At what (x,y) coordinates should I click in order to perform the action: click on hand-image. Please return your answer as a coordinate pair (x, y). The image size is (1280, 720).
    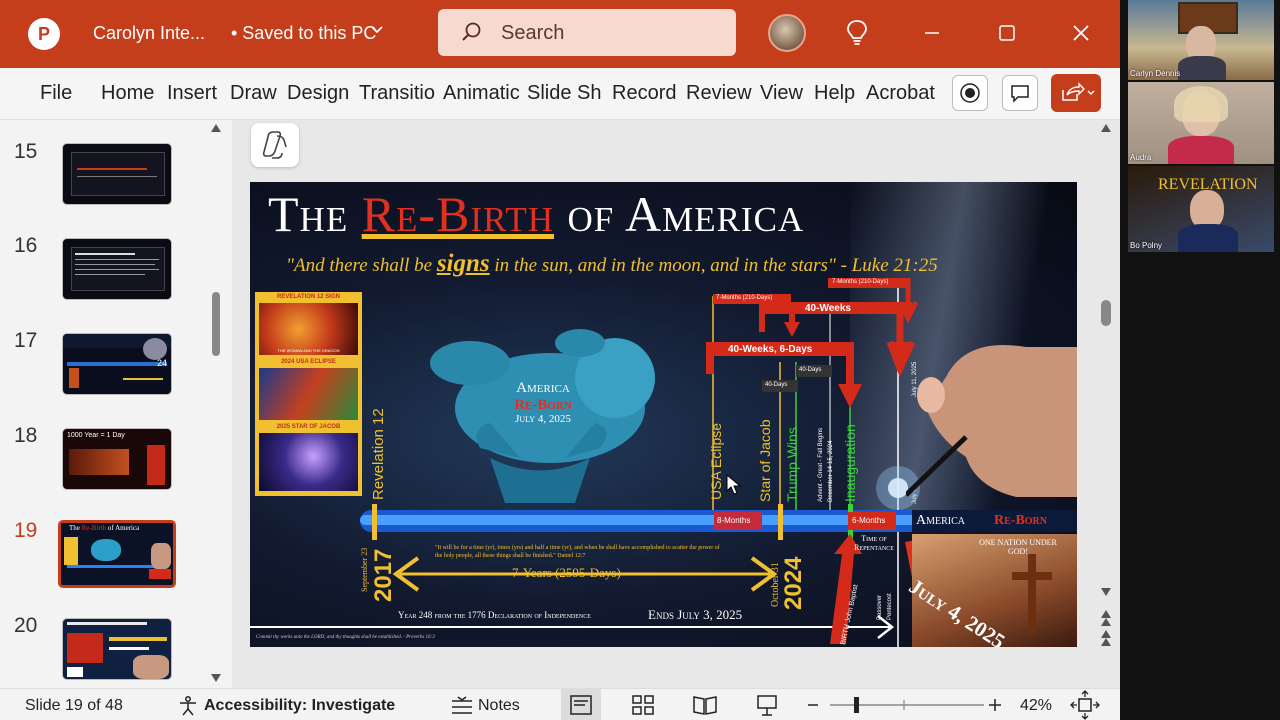
    Looking at the image, I should click on (990, 409).